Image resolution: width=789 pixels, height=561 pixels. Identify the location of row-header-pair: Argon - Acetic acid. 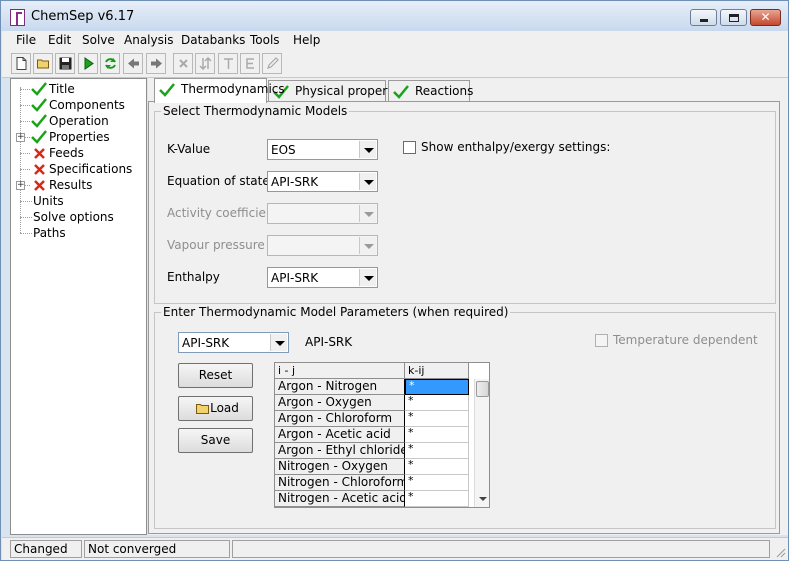
(340, 435).